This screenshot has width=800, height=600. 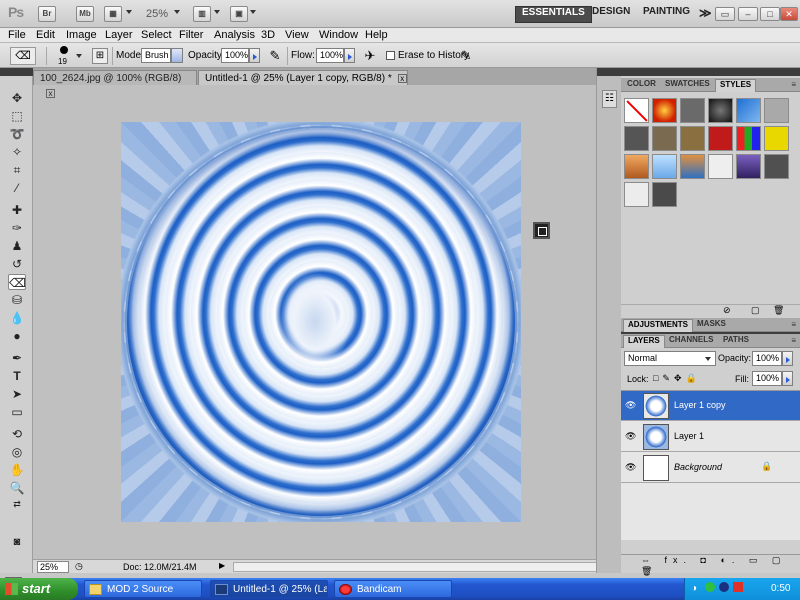 What do you see at coordinates (736, 341) in the screenshot?
I see `tab-paths: PATHS` at bounding box center [736, 341].